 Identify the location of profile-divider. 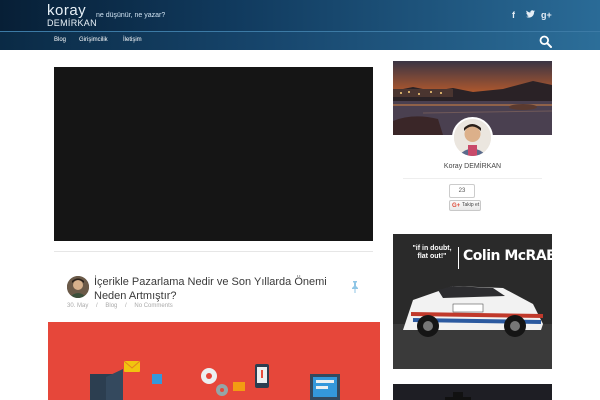
(472, 178).